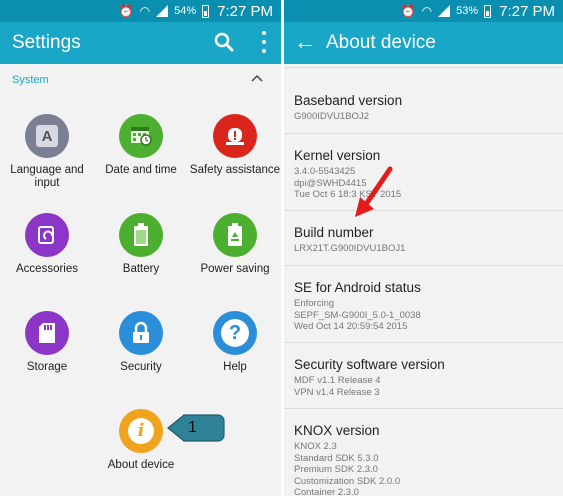 The height and width of the screenshot is (496, 563). I want to click on item-value: Container 2.3.0, so click(326, 491).